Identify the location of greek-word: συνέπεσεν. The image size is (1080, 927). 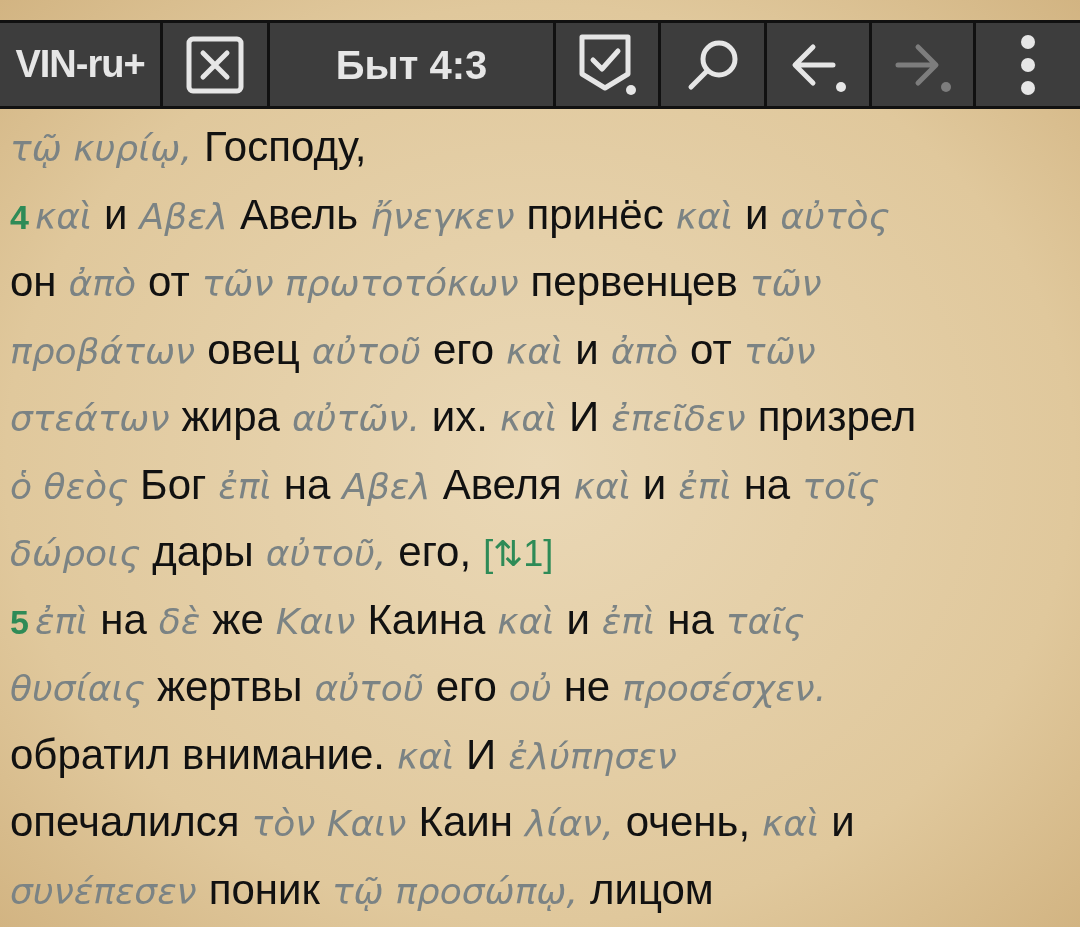
(103, 891).